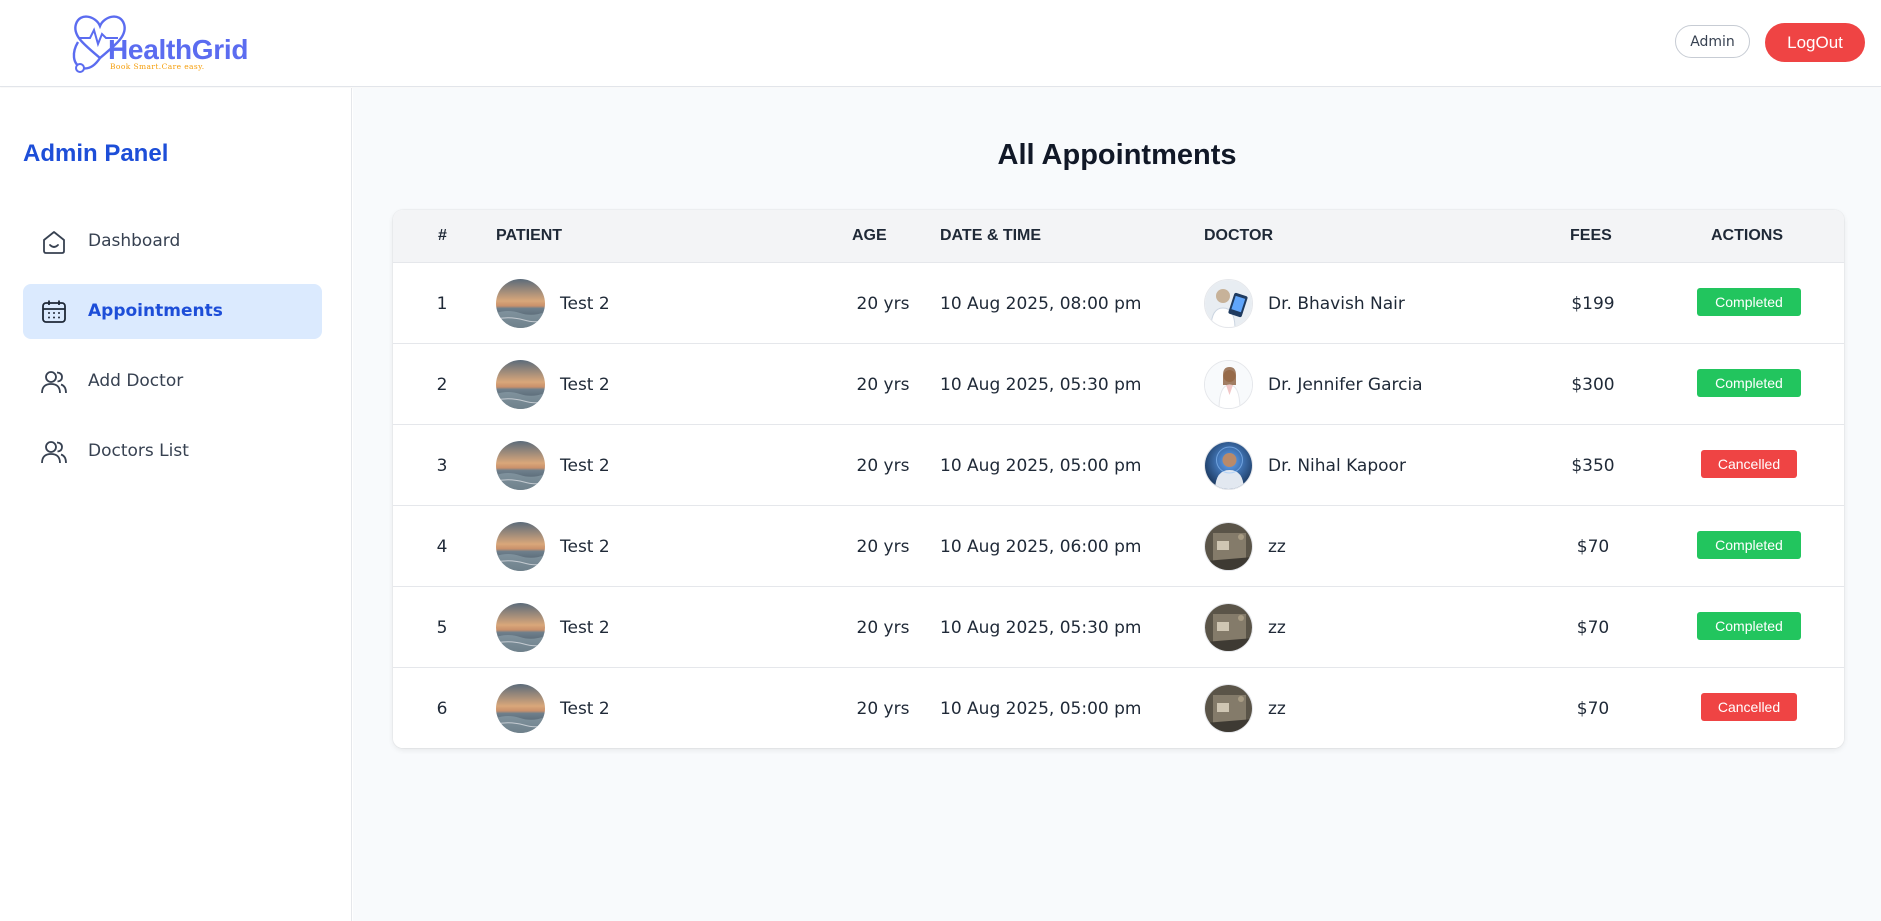  What do you see at coordinates (442, 466) in the screenshot?
I see `row-index: 3` at bounding box center [442, 466].